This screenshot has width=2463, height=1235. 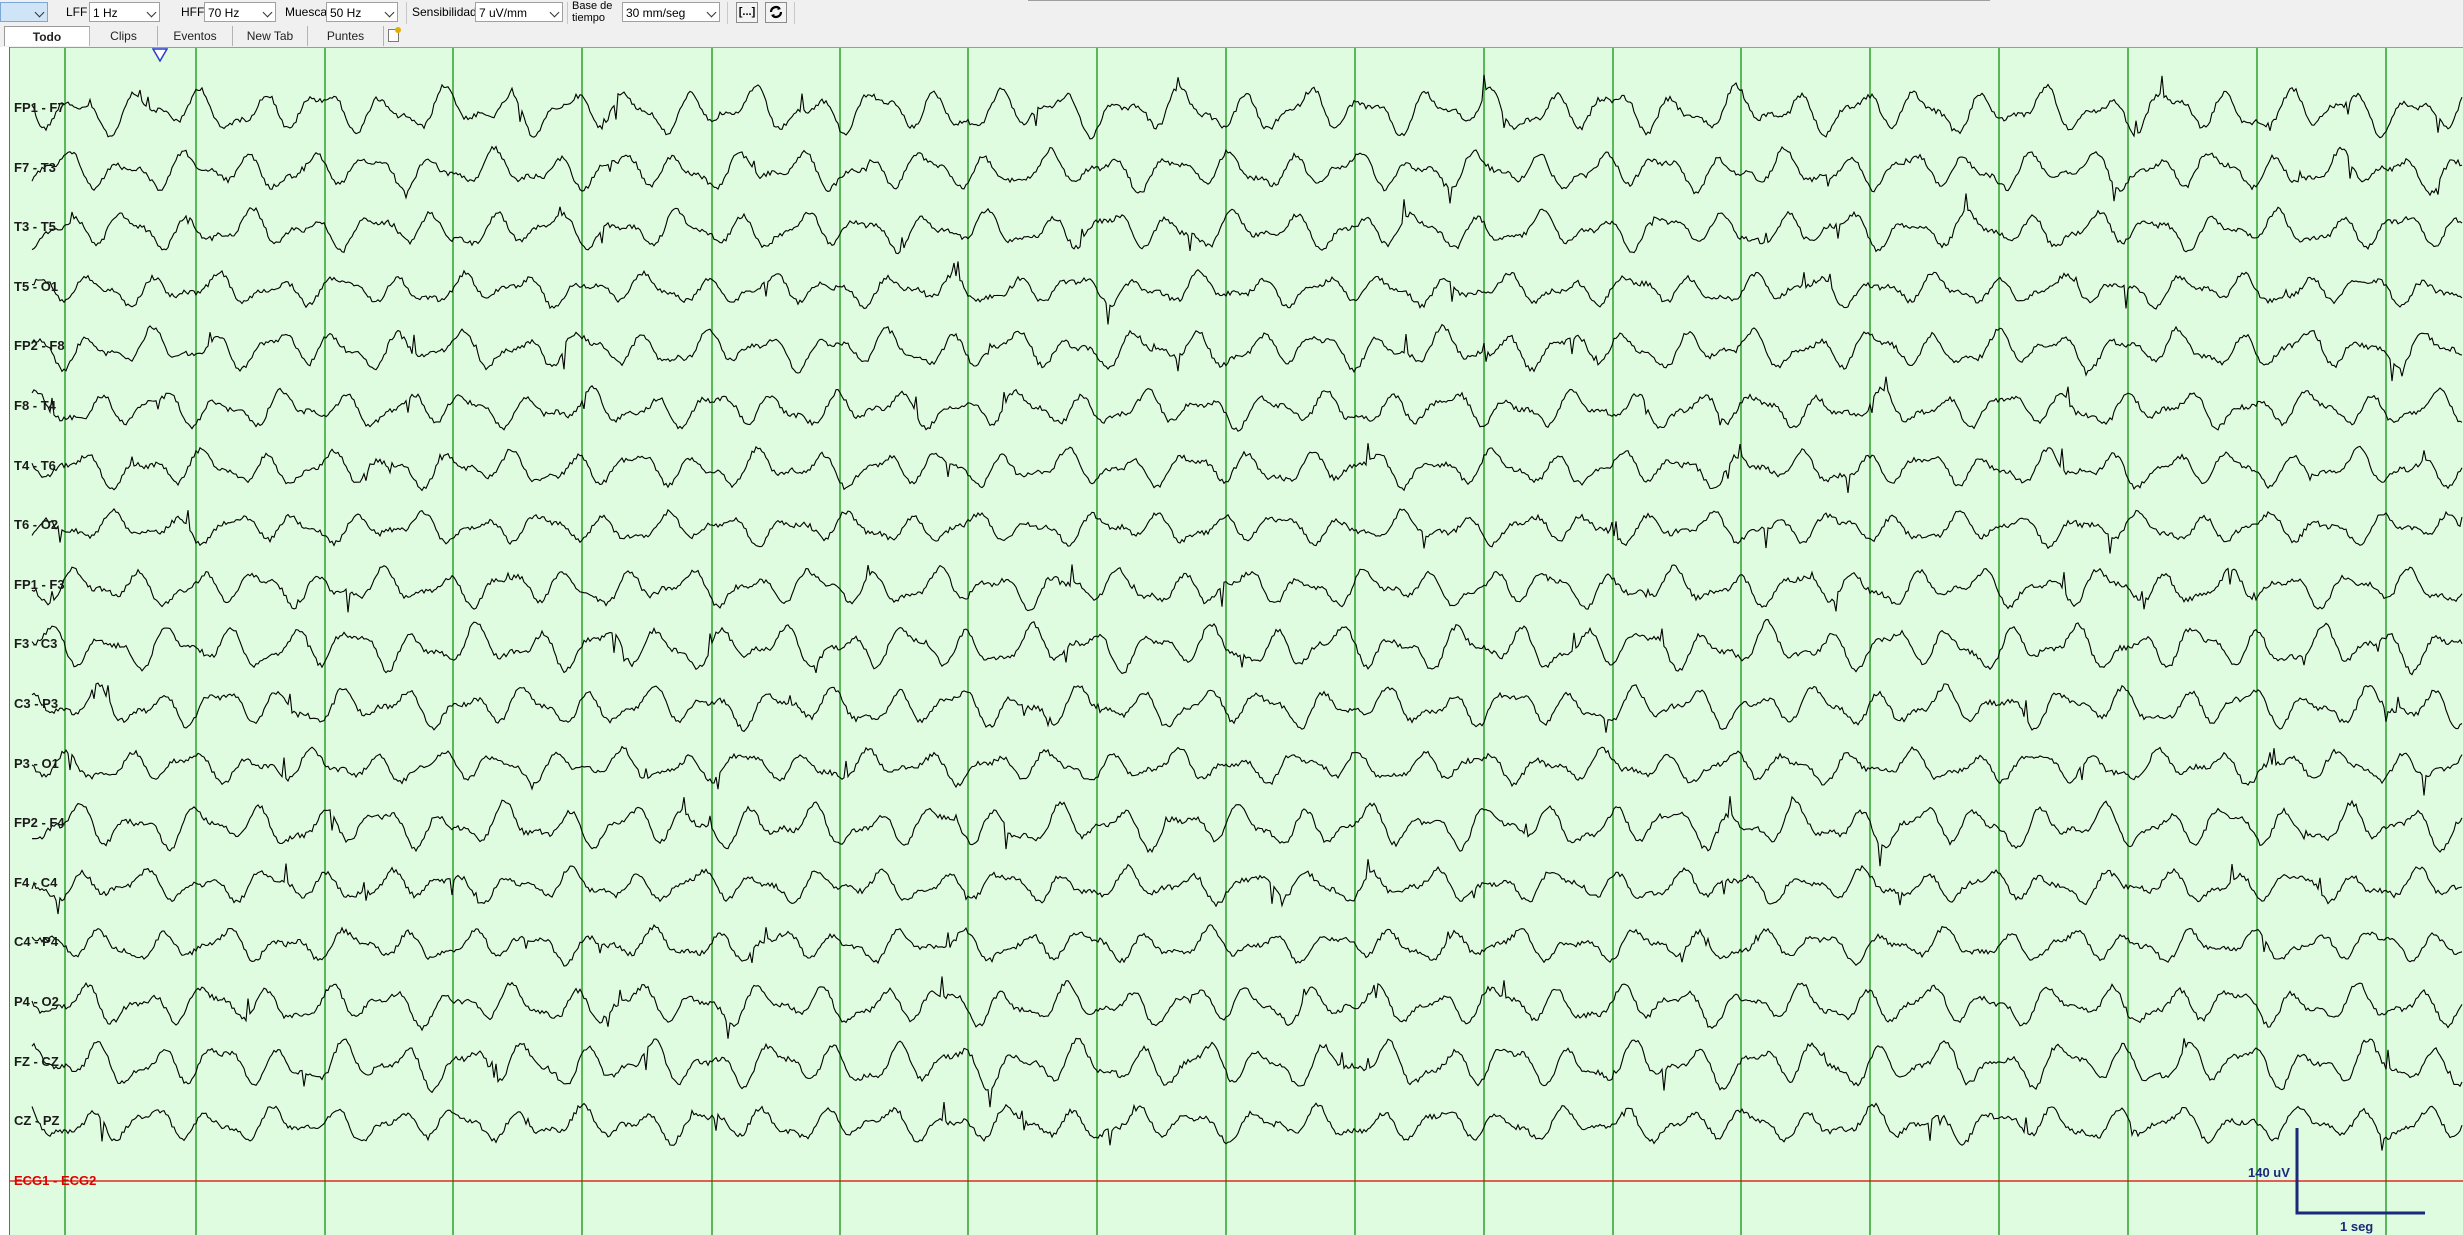 I want to click on channel-label: P3 - O1, so click(x=36, y=763).